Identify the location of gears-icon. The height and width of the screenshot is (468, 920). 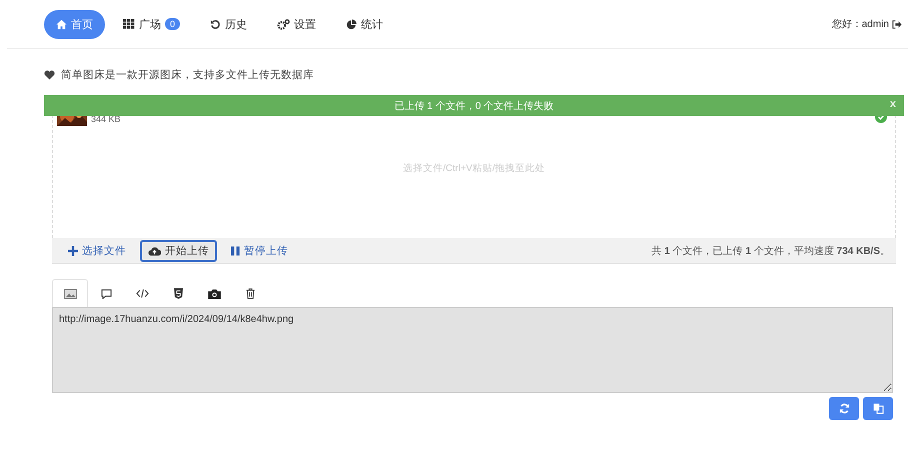
(283, 24).